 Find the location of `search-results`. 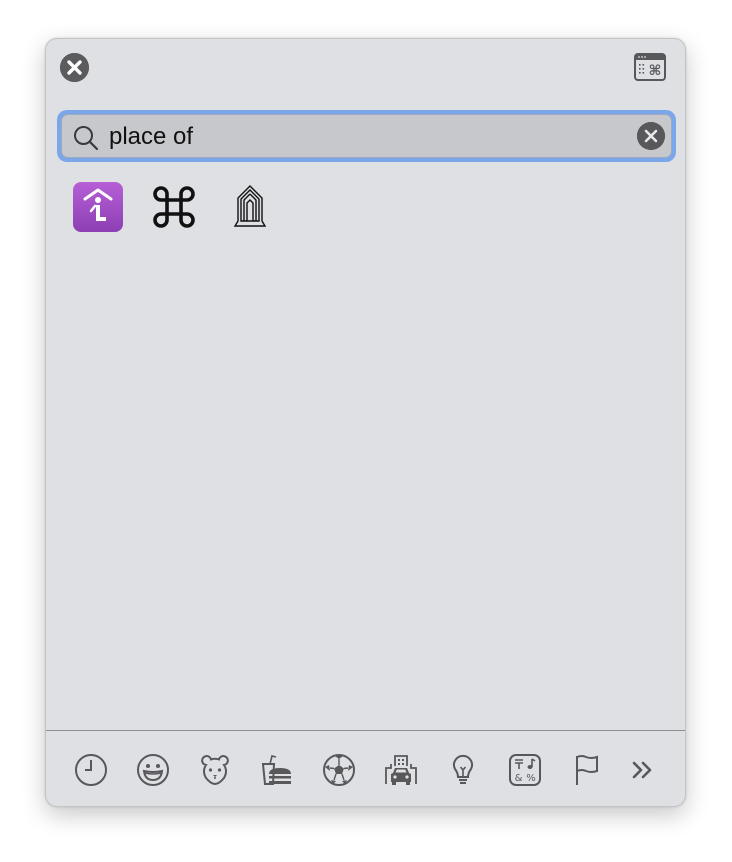

search-results is located at coordinates (174, 207).